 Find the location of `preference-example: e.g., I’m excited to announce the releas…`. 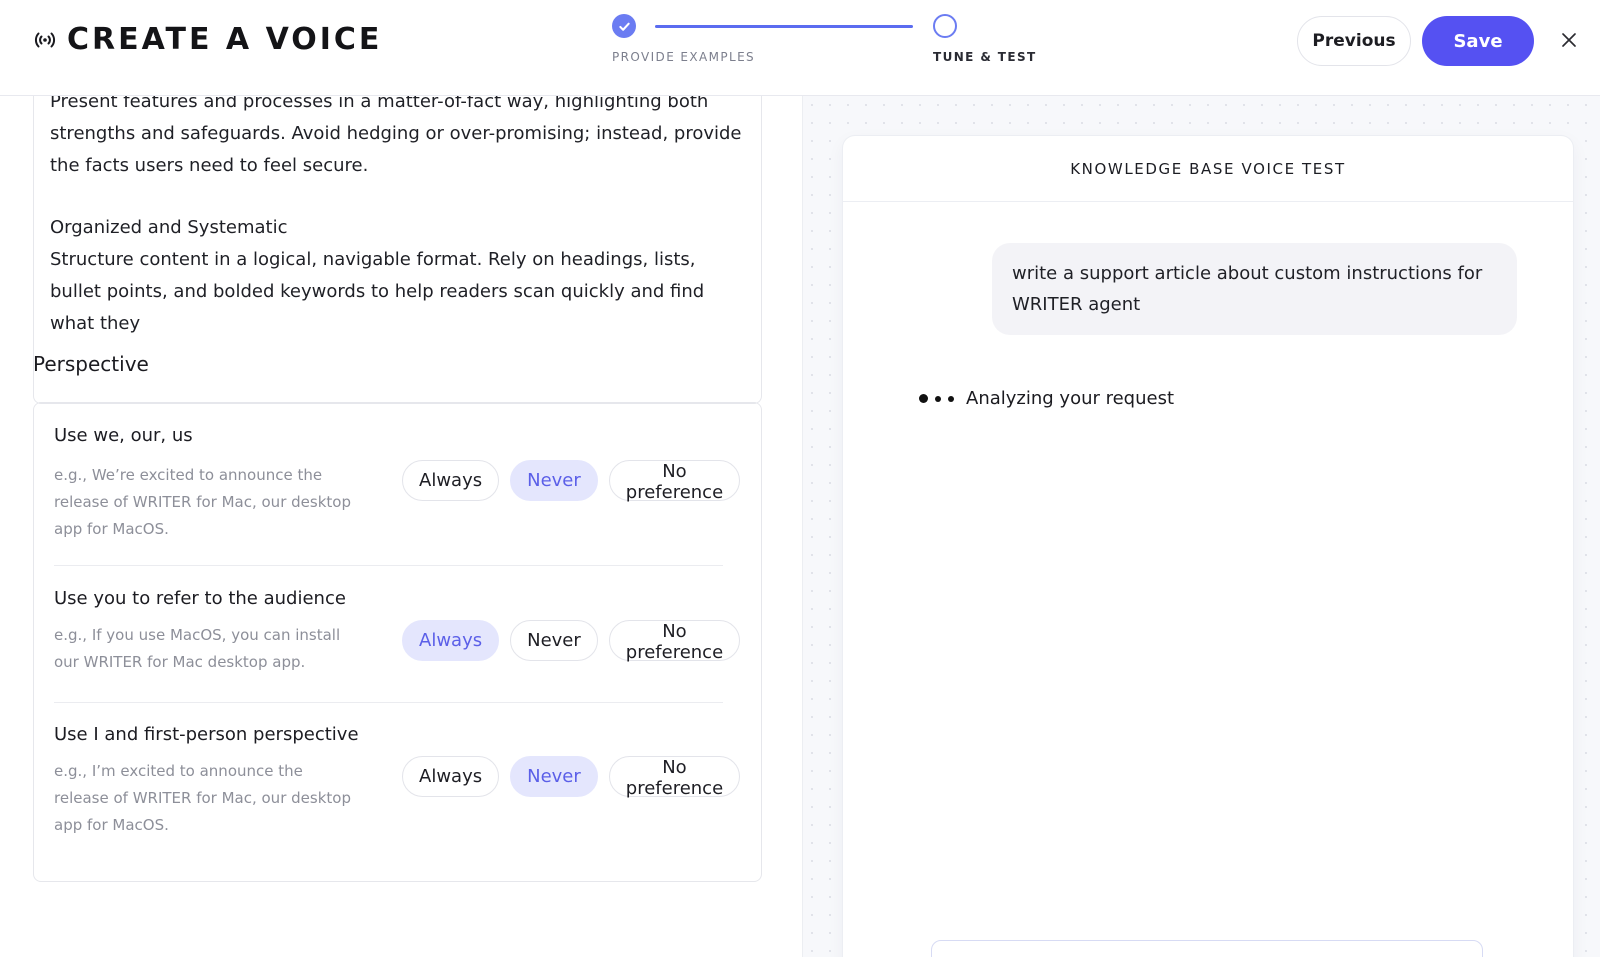

preference-example: e.g., I’m excited to announce the releas… is located at coordinates (202, 798).